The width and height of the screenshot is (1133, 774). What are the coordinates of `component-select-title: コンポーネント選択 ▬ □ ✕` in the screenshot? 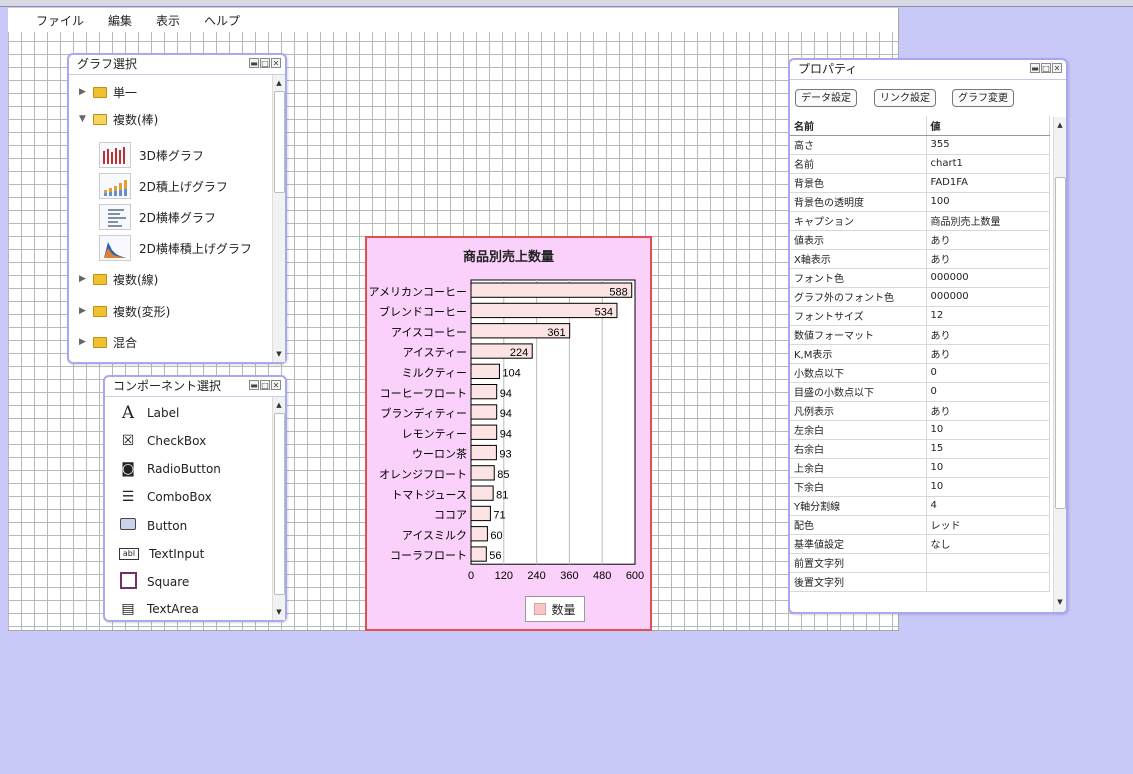 It's located at (195, 387).